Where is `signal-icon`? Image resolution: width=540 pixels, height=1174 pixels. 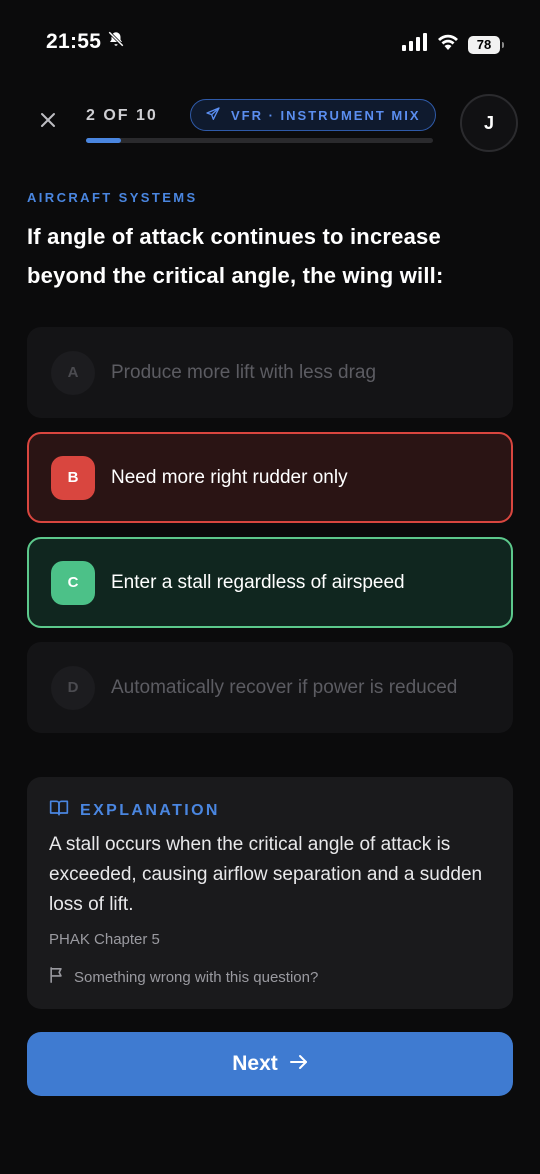 signal-icon is located at coordinates (415, 44).